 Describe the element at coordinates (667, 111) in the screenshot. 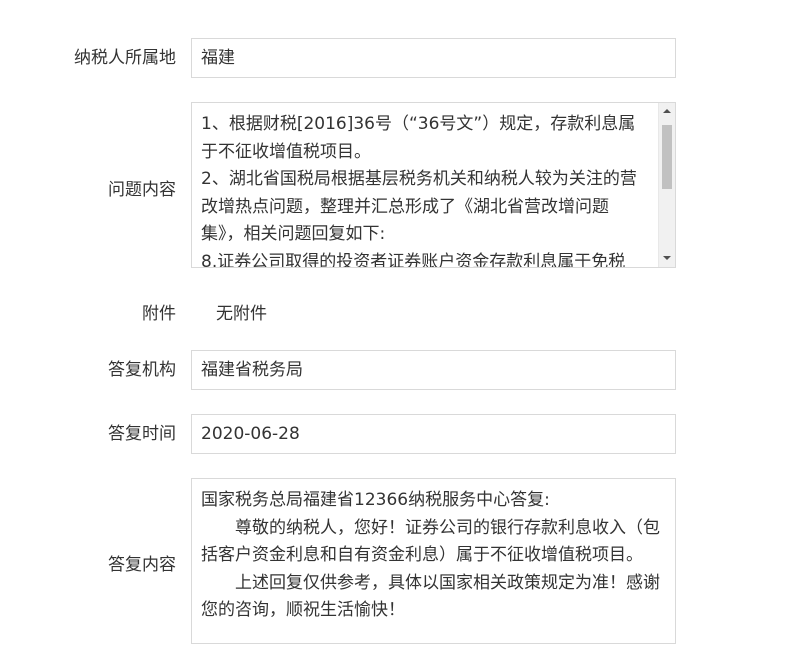

I see `scroll-up-arrow-icon` at that location.